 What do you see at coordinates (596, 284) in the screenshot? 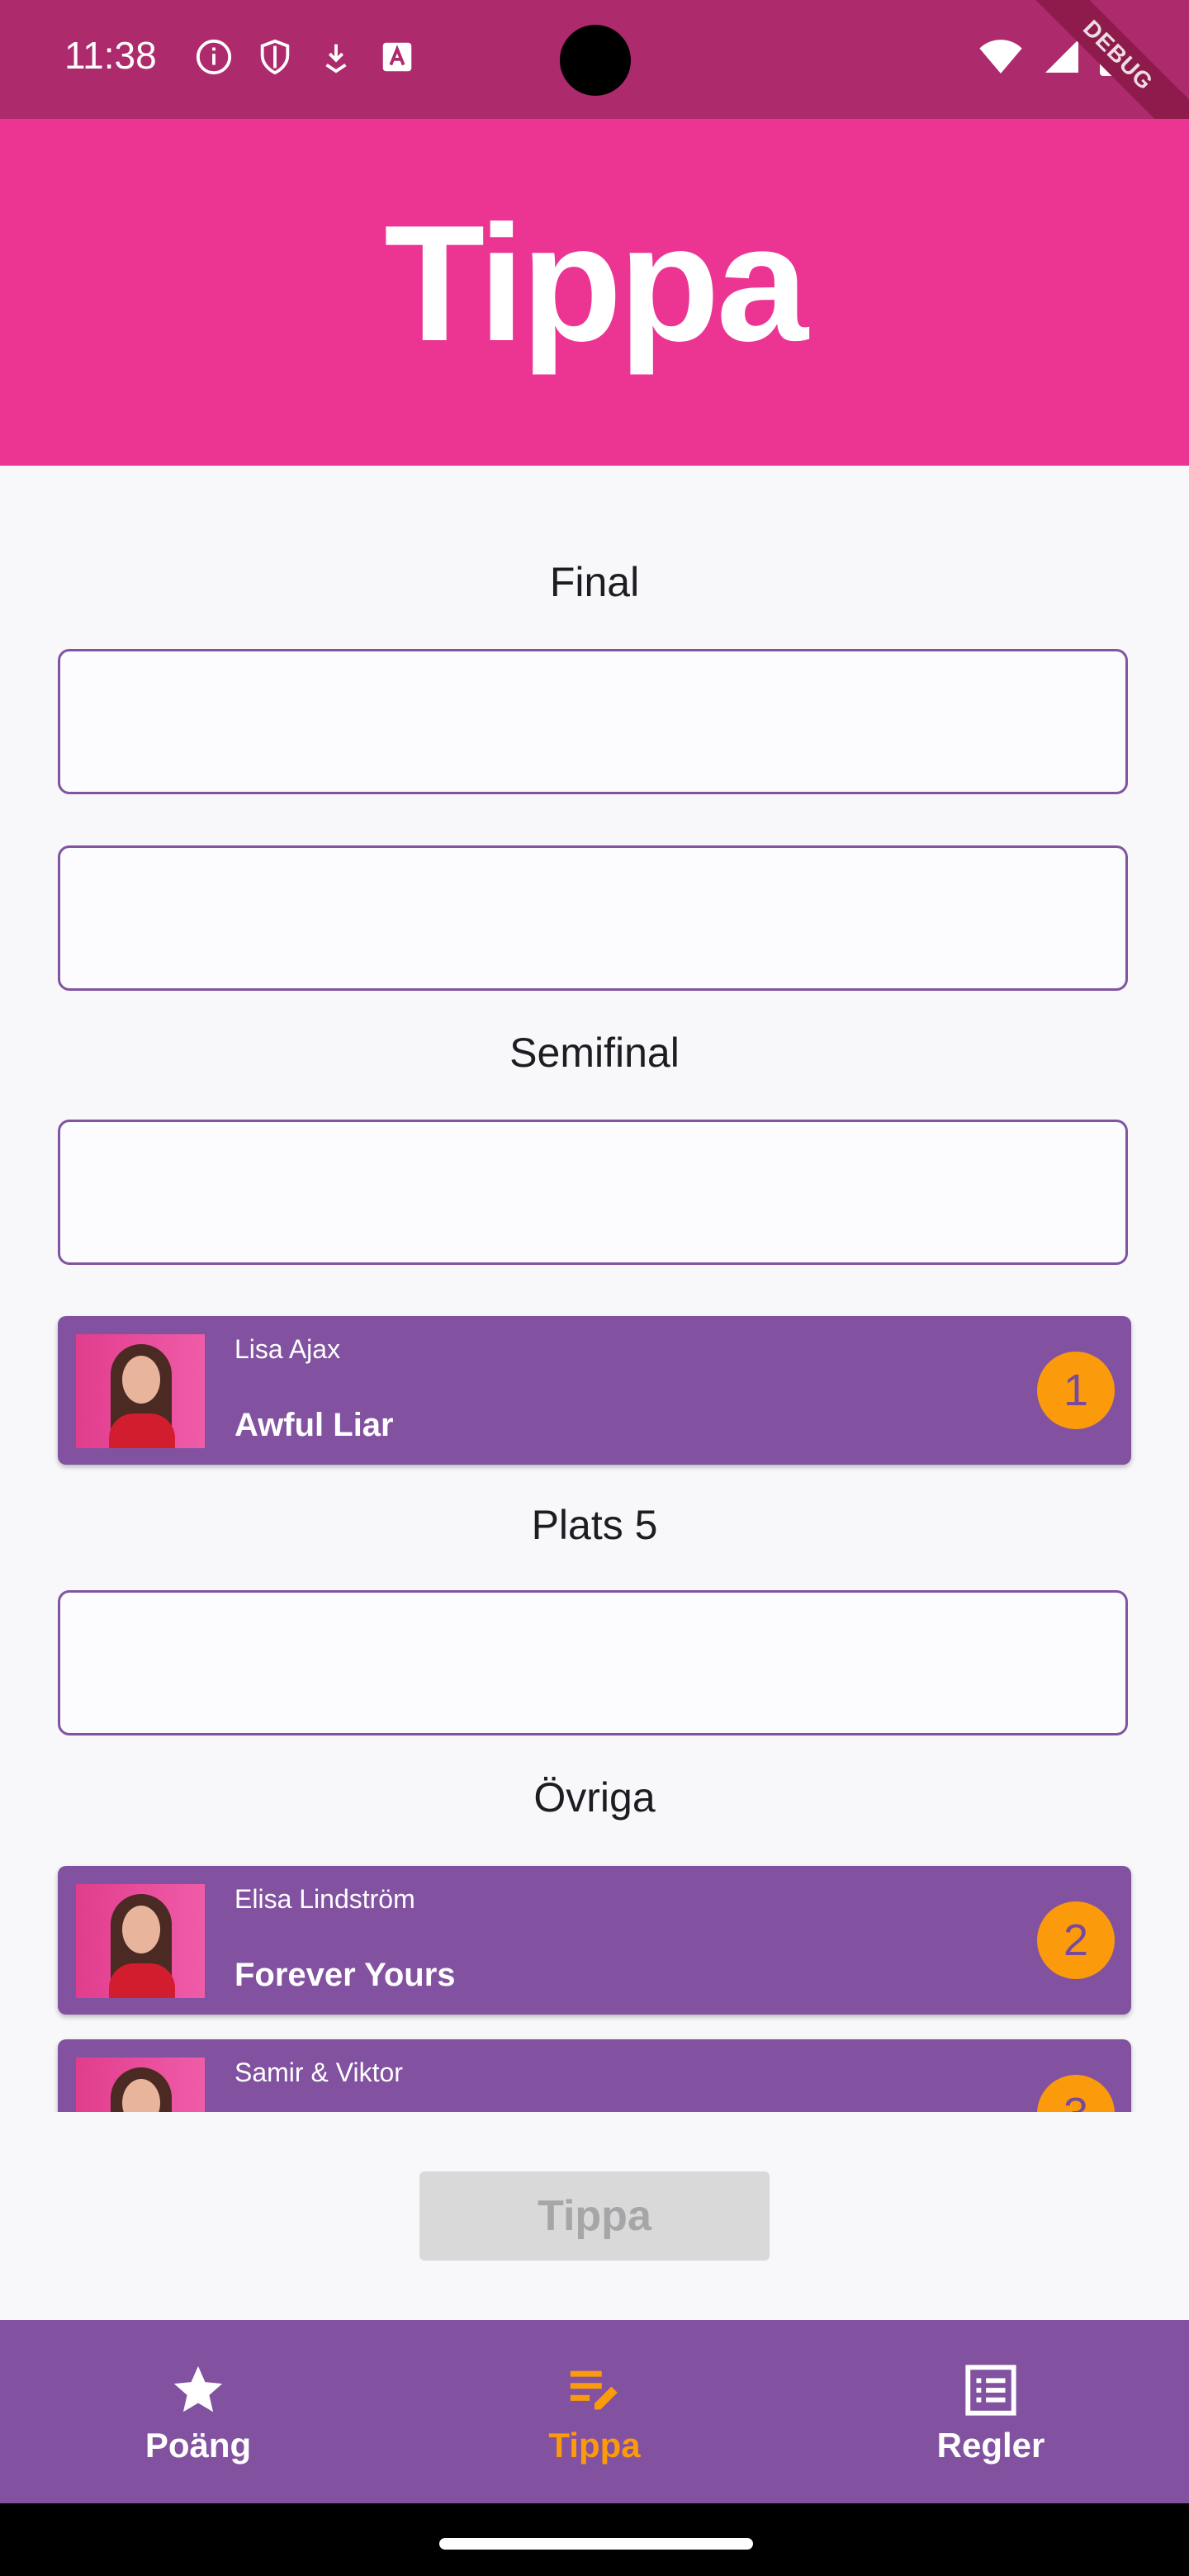
I see `page-title: Tippa` at bounding box center [596, 284].